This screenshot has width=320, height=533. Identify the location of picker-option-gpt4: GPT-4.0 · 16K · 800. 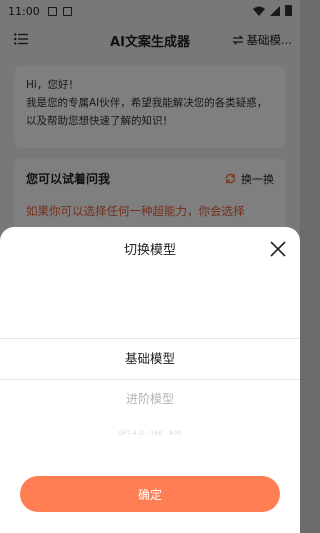
(150, 433).